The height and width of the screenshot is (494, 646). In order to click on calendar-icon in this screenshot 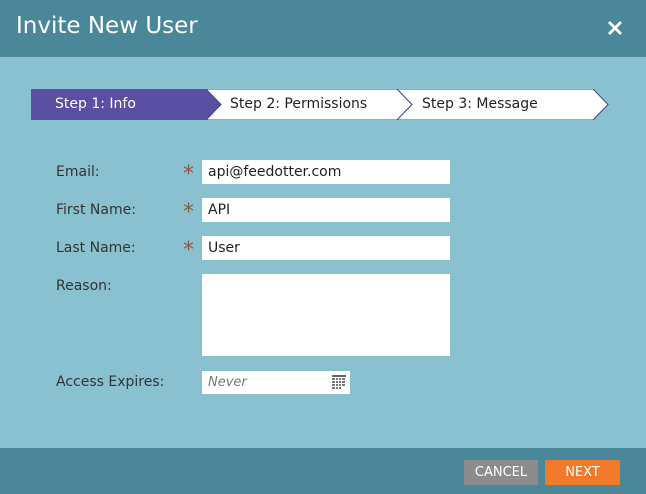, I will do `click(339, 382)`.